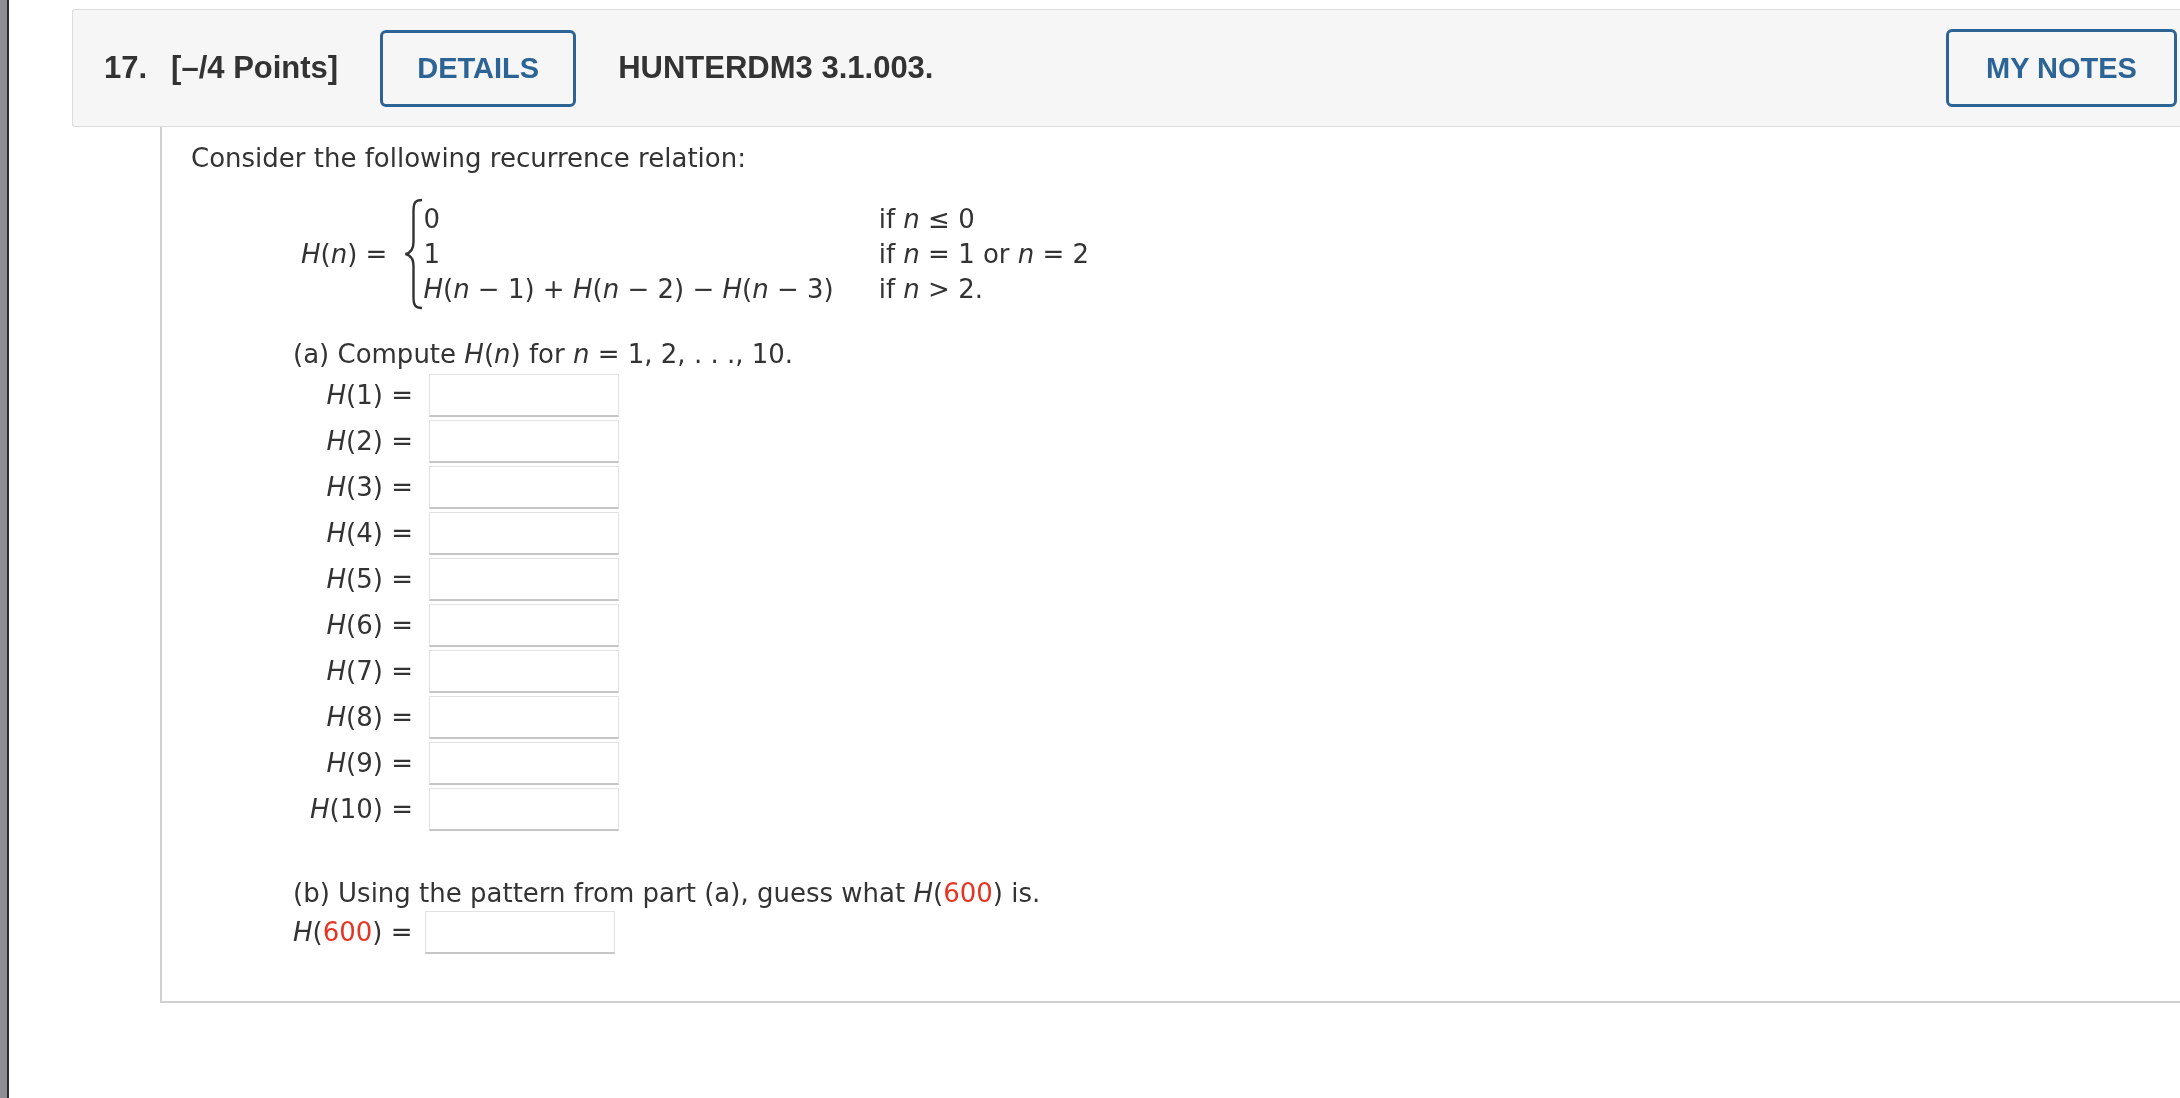 The image size is (2180, 1098). I want to click on question-text: (b) Using the pattern from part (a), guess what H(600) is., so click(667, 893).